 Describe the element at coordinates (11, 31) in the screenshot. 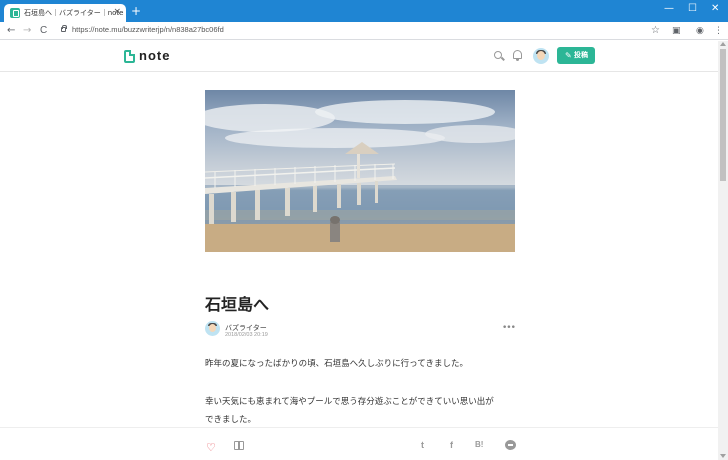

I see `back-arrow-icon: ←` at that location.